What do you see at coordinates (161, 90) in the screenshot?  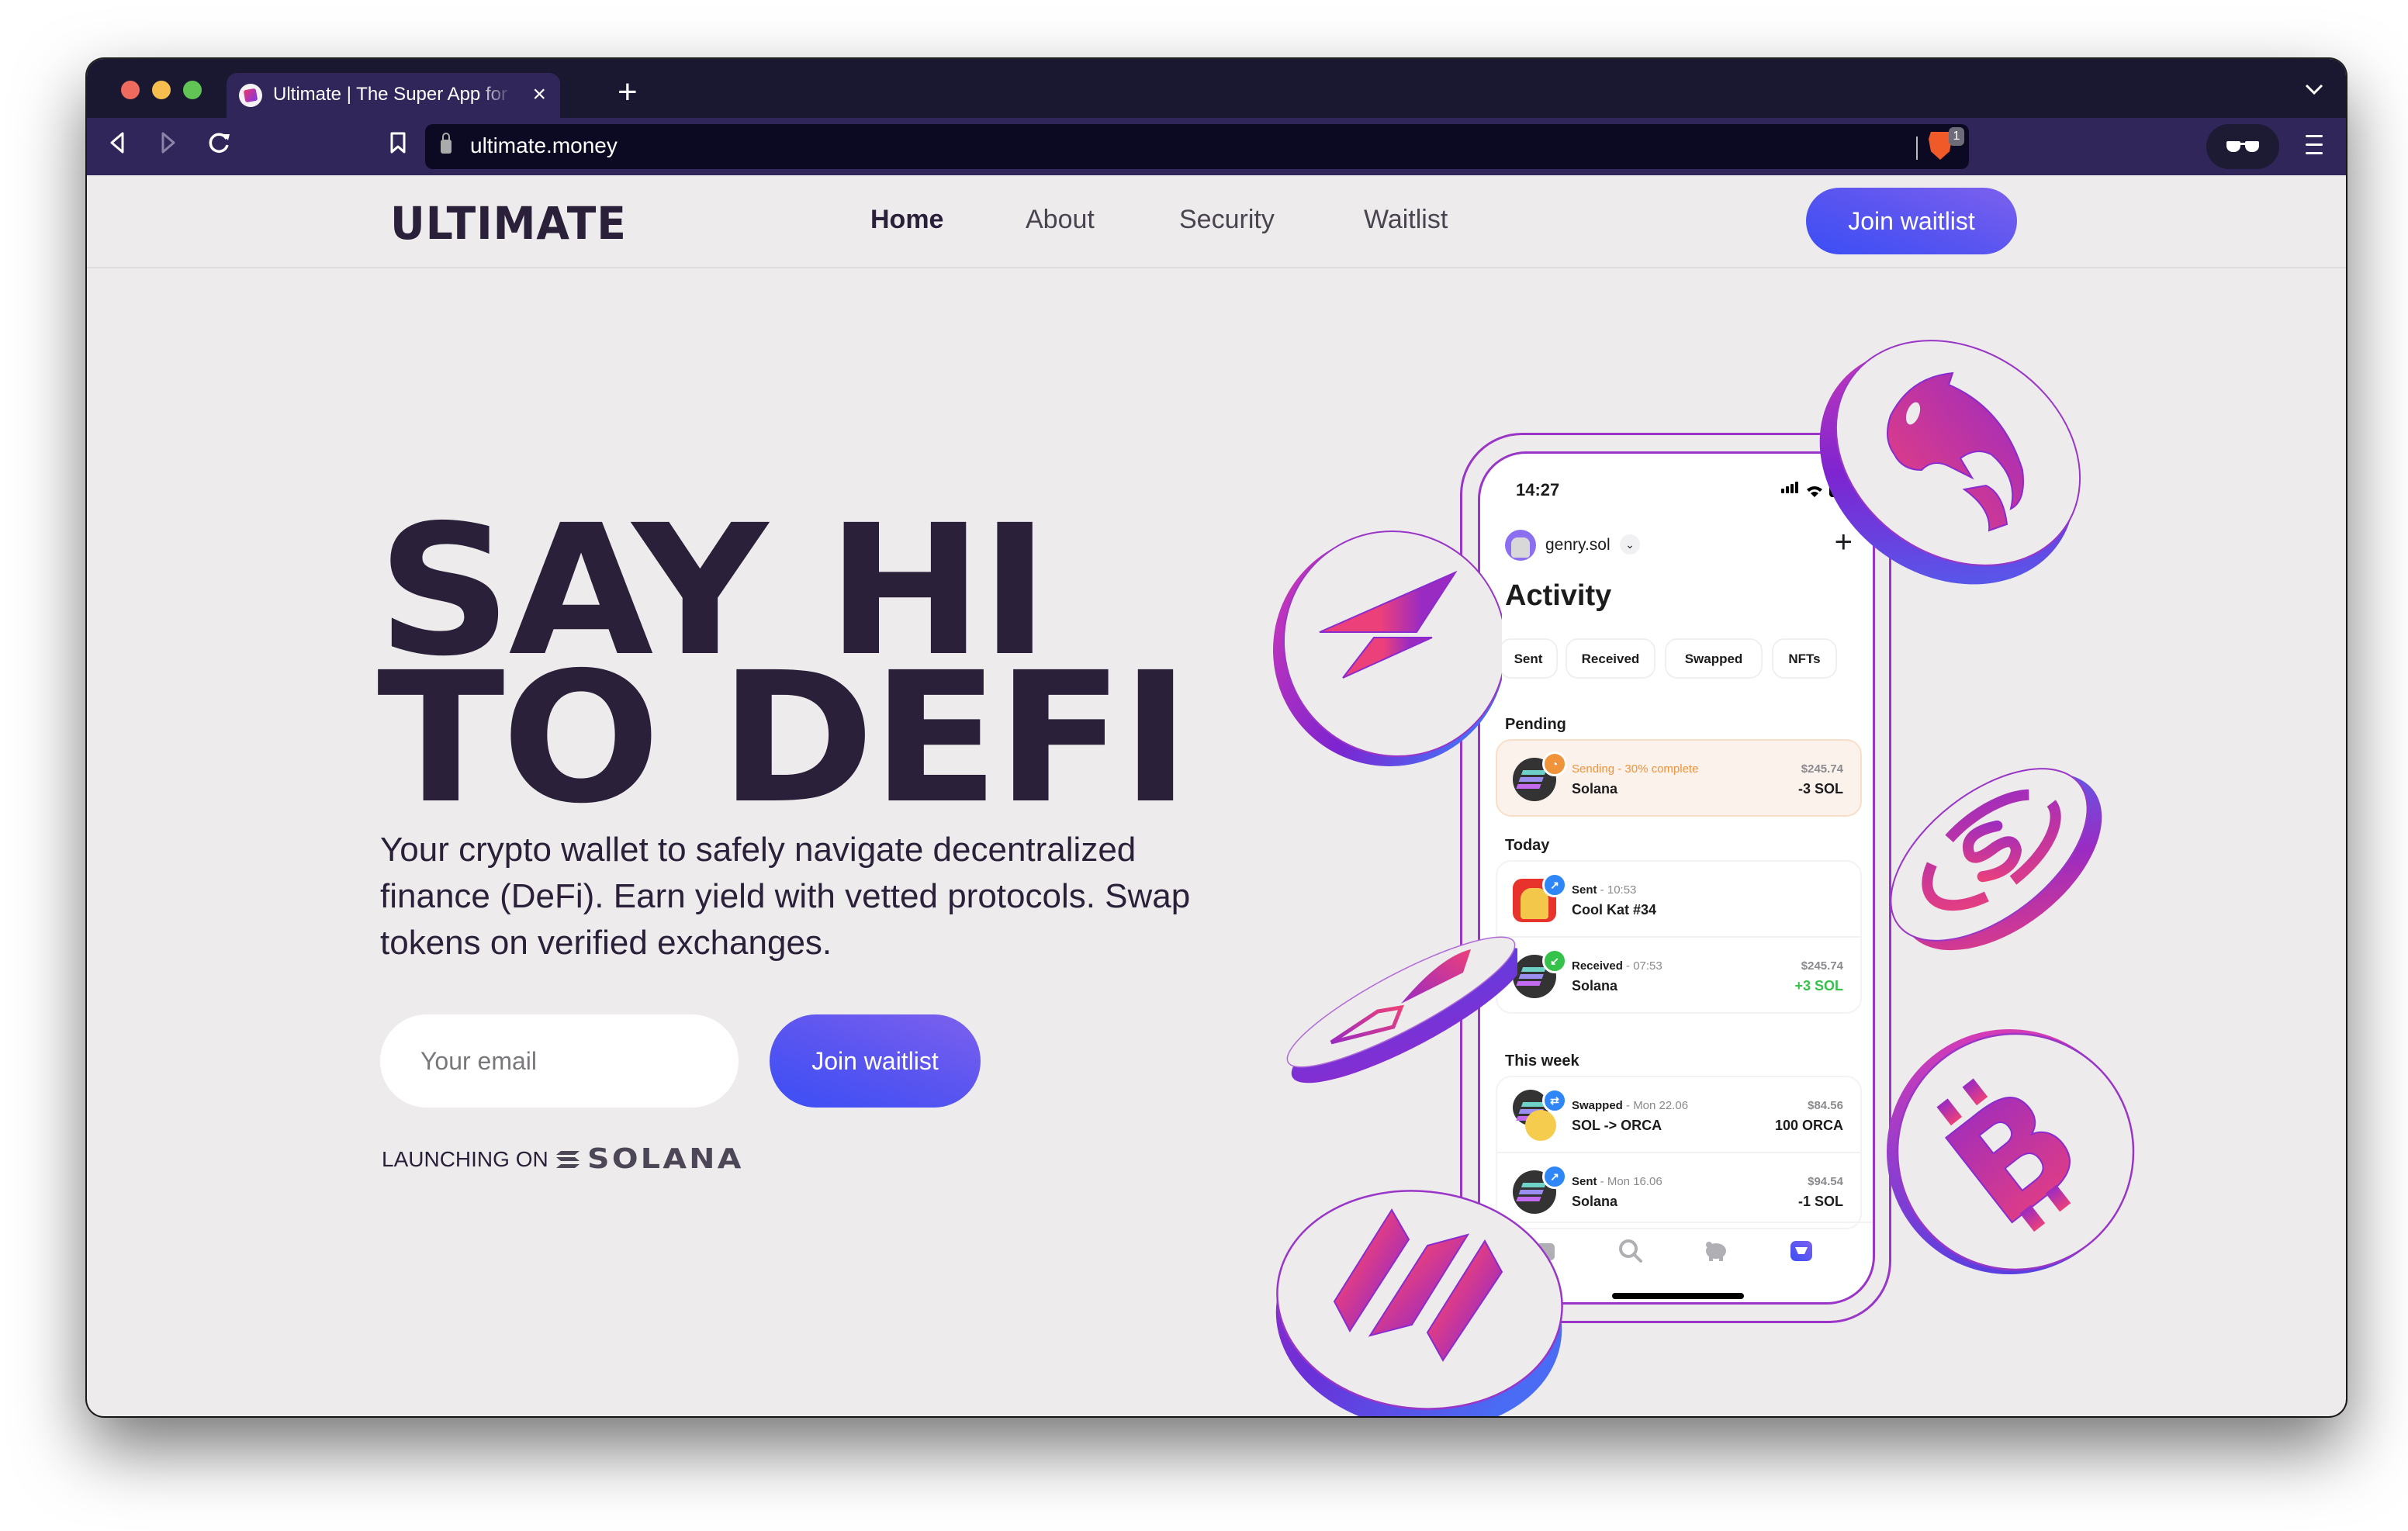 I see `minimize-window-button` at bounding box center [161, 90].